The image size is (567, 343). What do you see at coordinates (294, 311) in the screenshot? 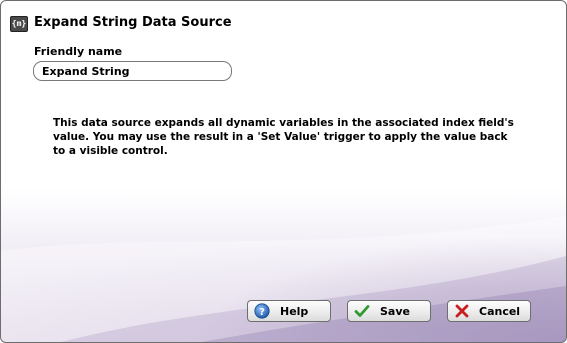
I see `help-button-label: Help` at bounding box center [294, 311].